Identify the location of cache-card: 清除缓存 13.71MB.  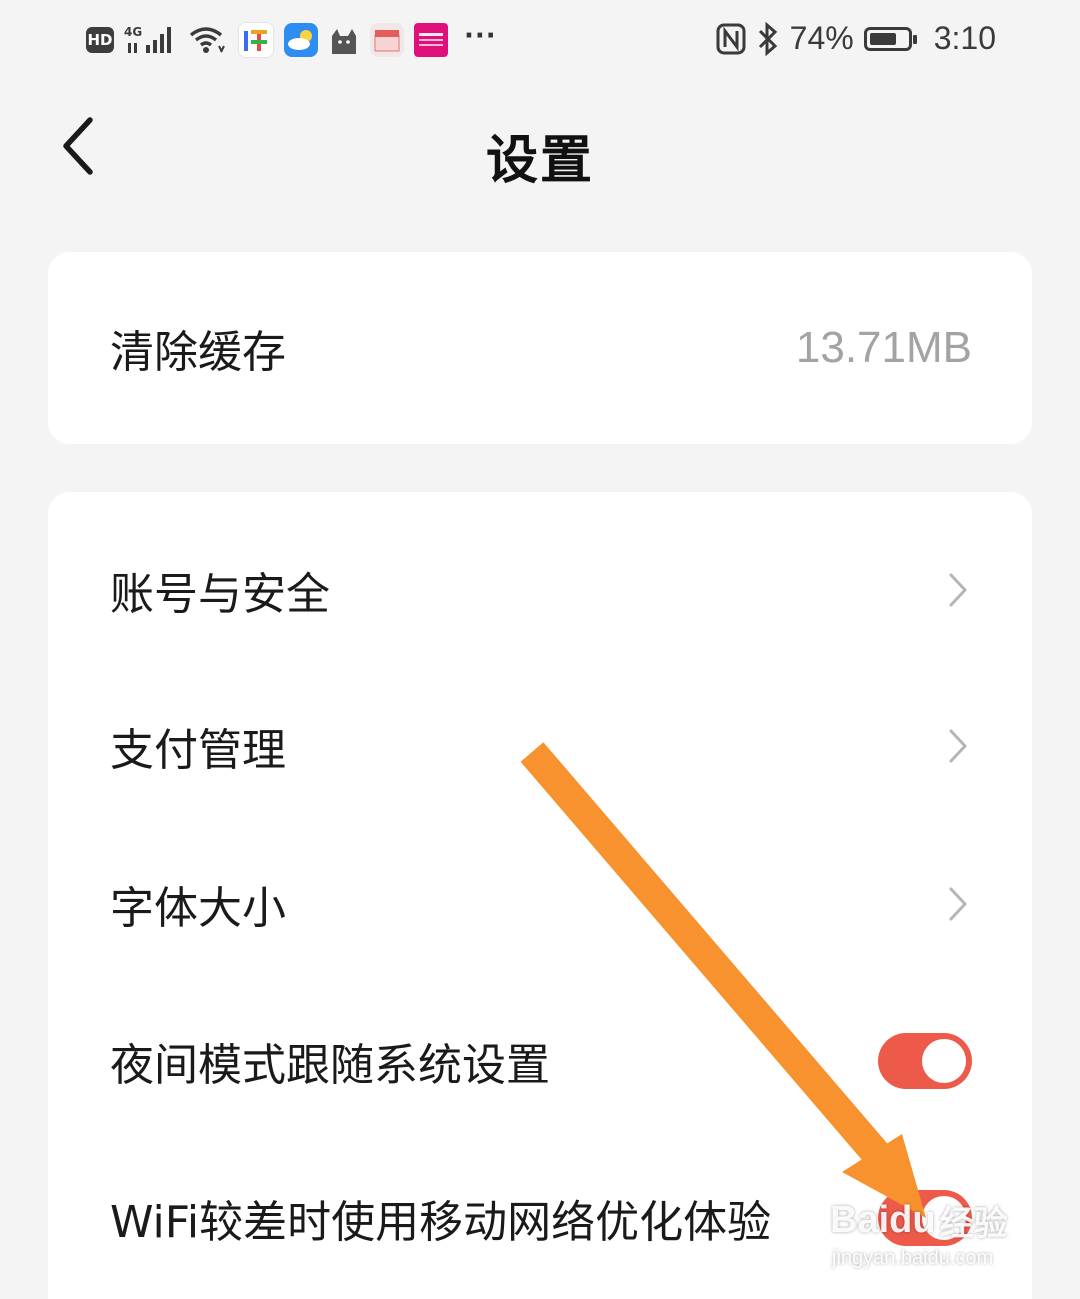
(540, 348).